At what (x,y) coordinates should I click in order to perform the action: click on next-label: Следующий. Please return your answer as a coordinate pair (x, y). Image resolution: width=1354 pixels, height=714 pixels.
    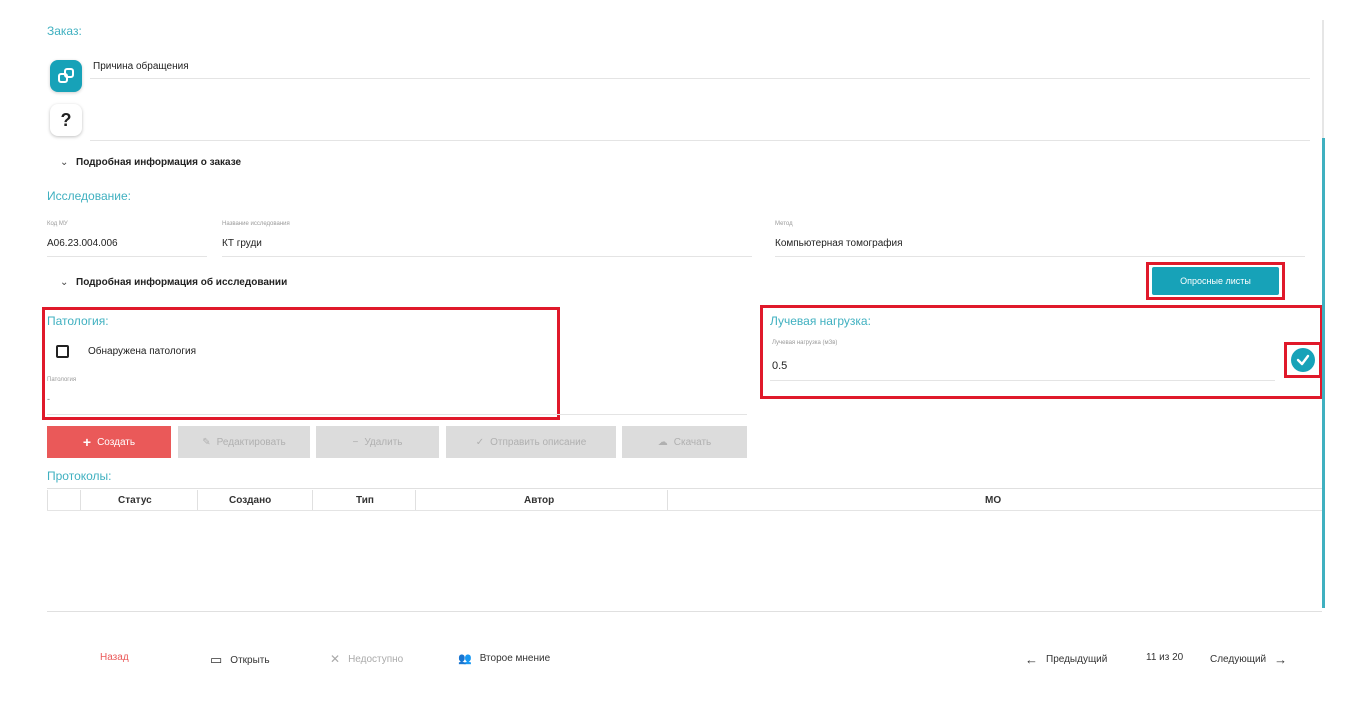
    Looking at the image, I should click on (1238, 659).